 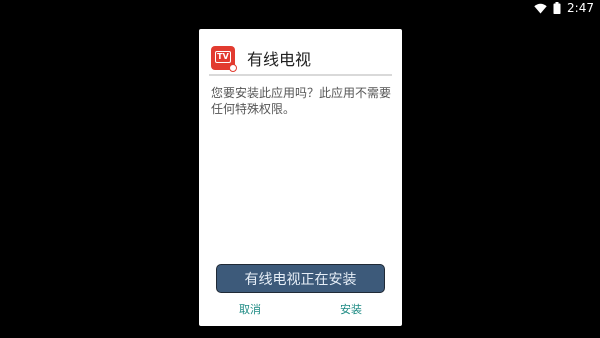 I want to click on dialog-header: TV 有线电视, so click(x=300, y=58).